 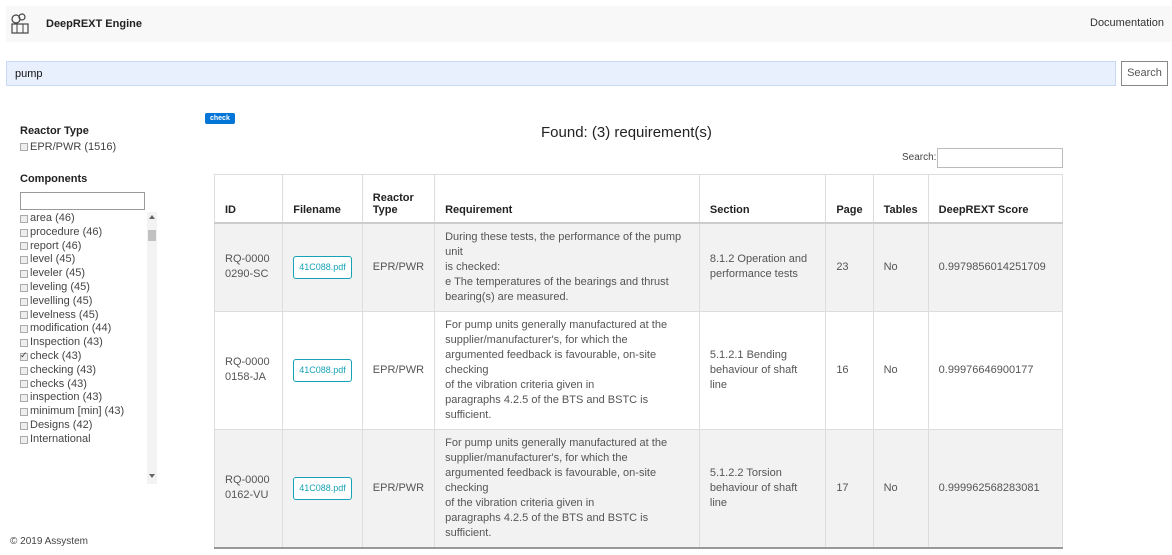 I want to click on column-header: Page, so click(x=849, y=199).